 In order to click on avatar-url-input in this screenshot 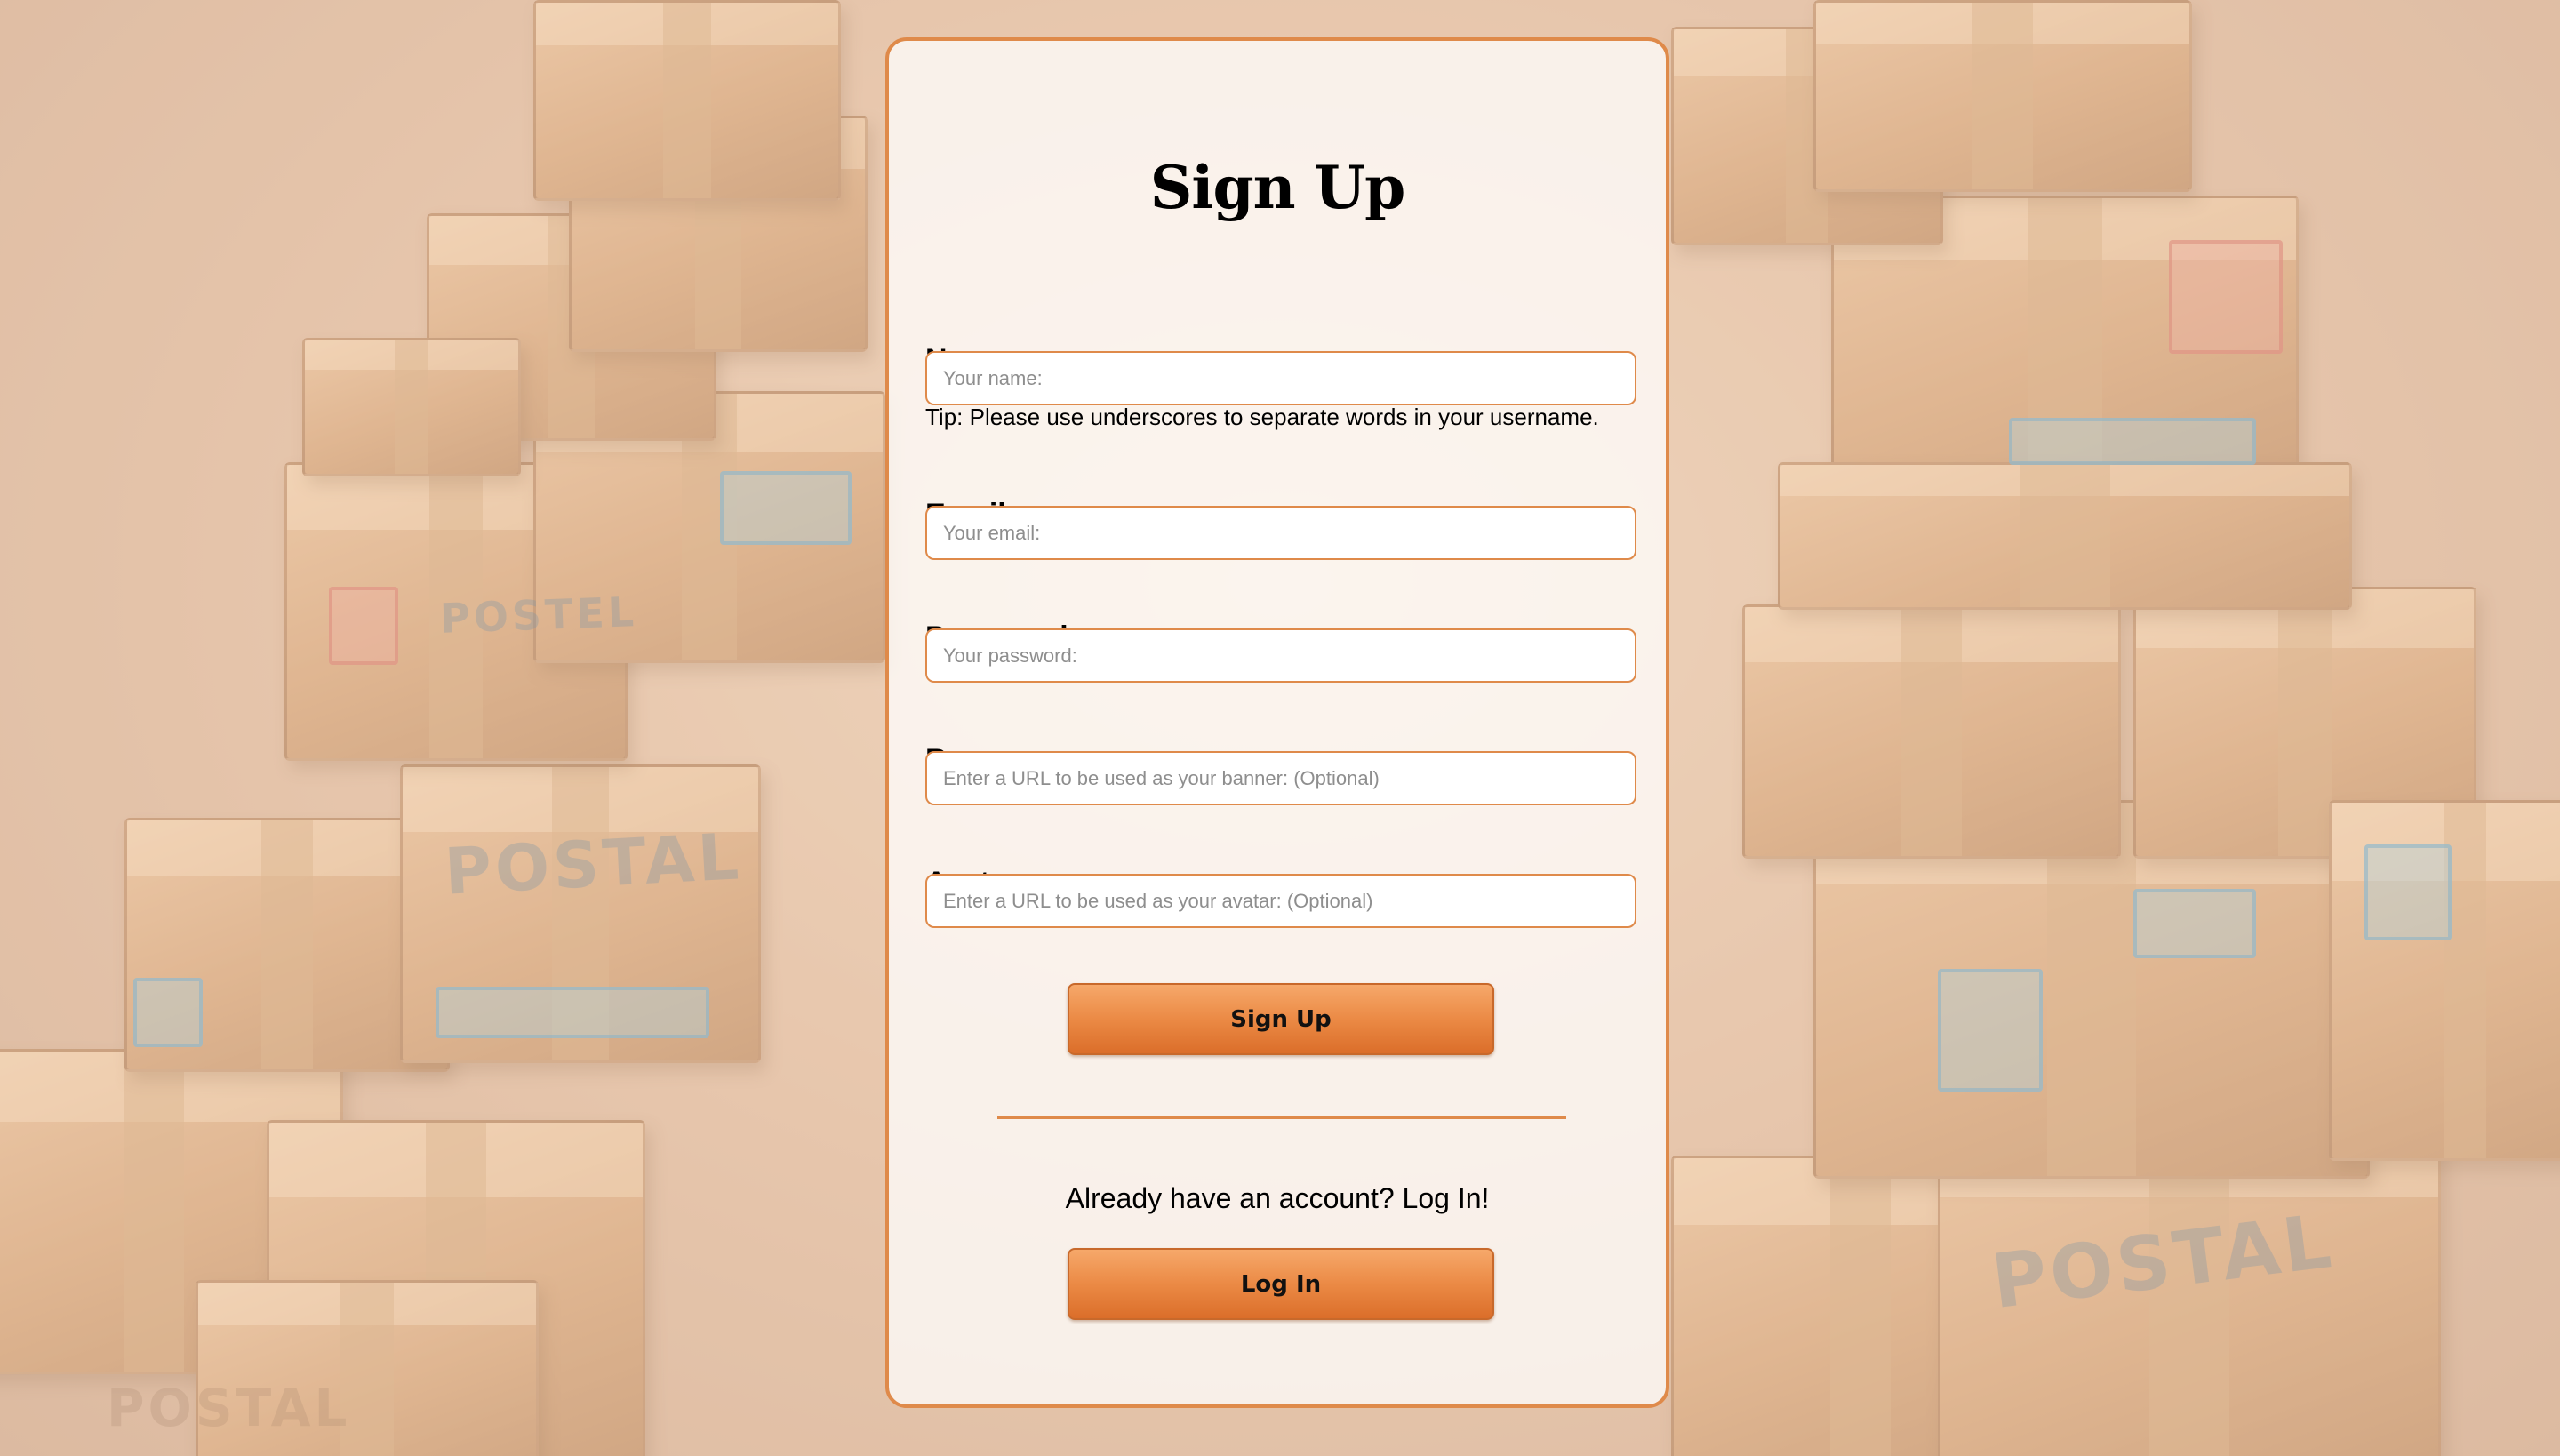, I will do `click(1280, 901)`.